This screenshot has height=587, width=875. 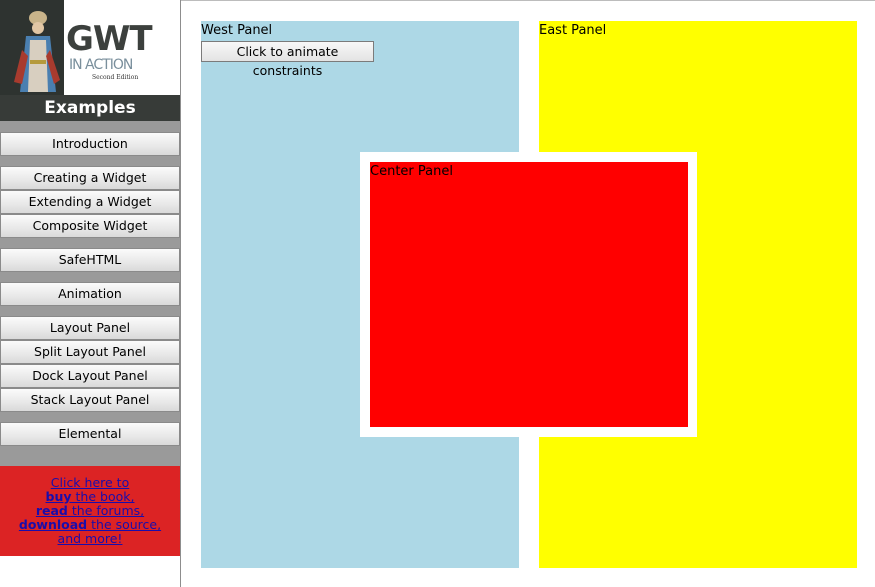 What do you see at coordinates (53, 524) in the screenshot?
I see `promo-download: download` at bounding box center [53, 524].